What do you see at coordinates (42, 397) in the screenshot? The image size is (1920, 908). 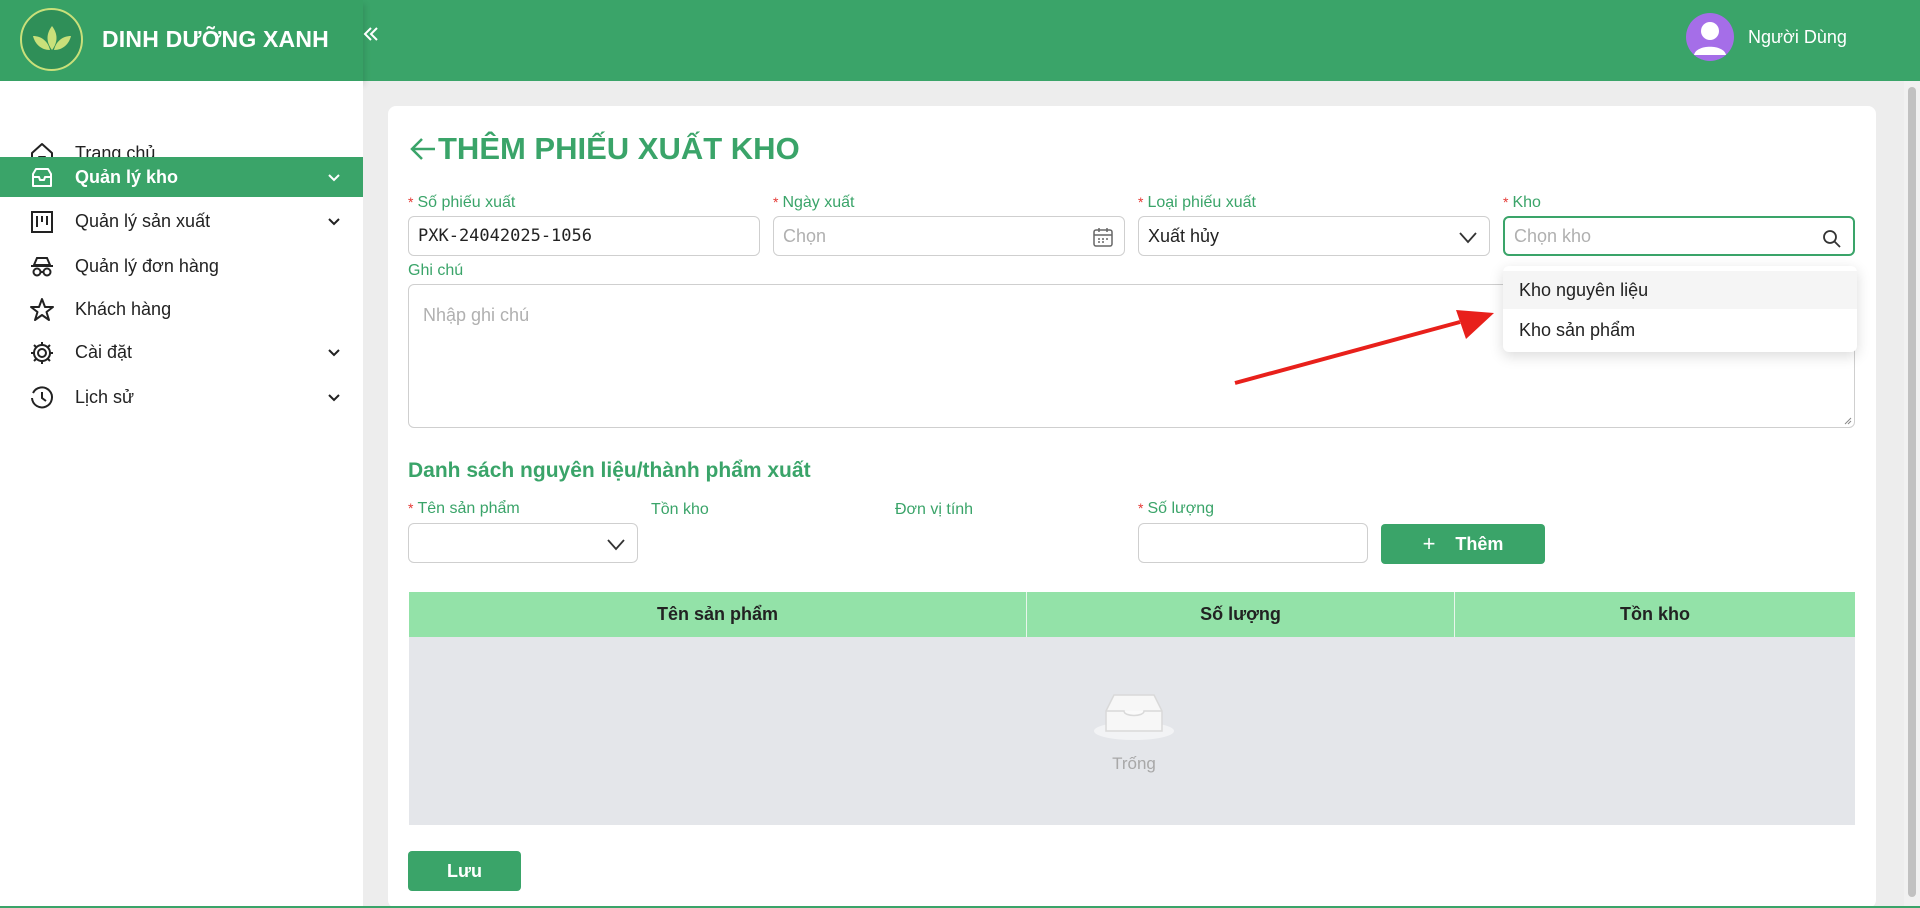 I see `clock-icon` at bounding box center [42, 397].